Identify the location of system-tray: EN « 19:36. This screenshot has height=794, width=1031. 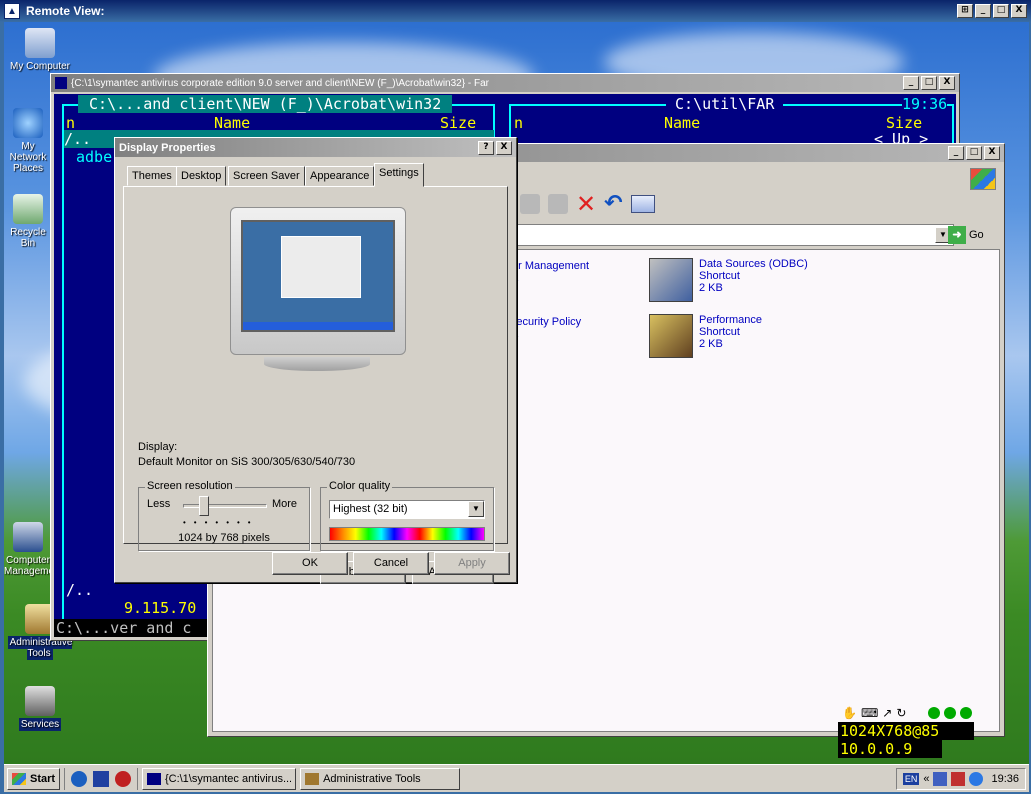
(960, 778).